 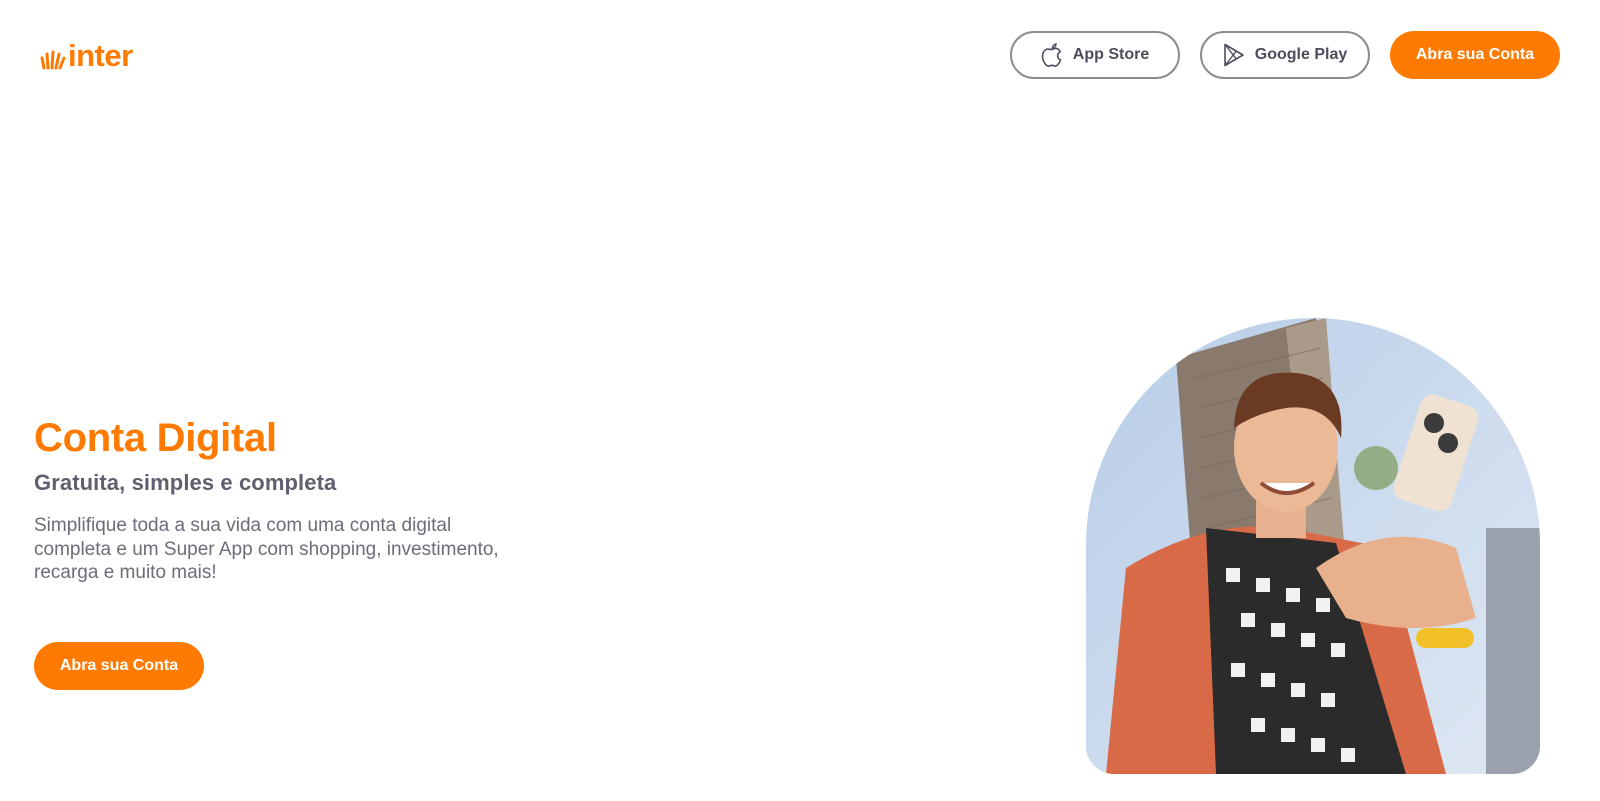 I want to click on apple-icon, so click(x=1051, y=55).